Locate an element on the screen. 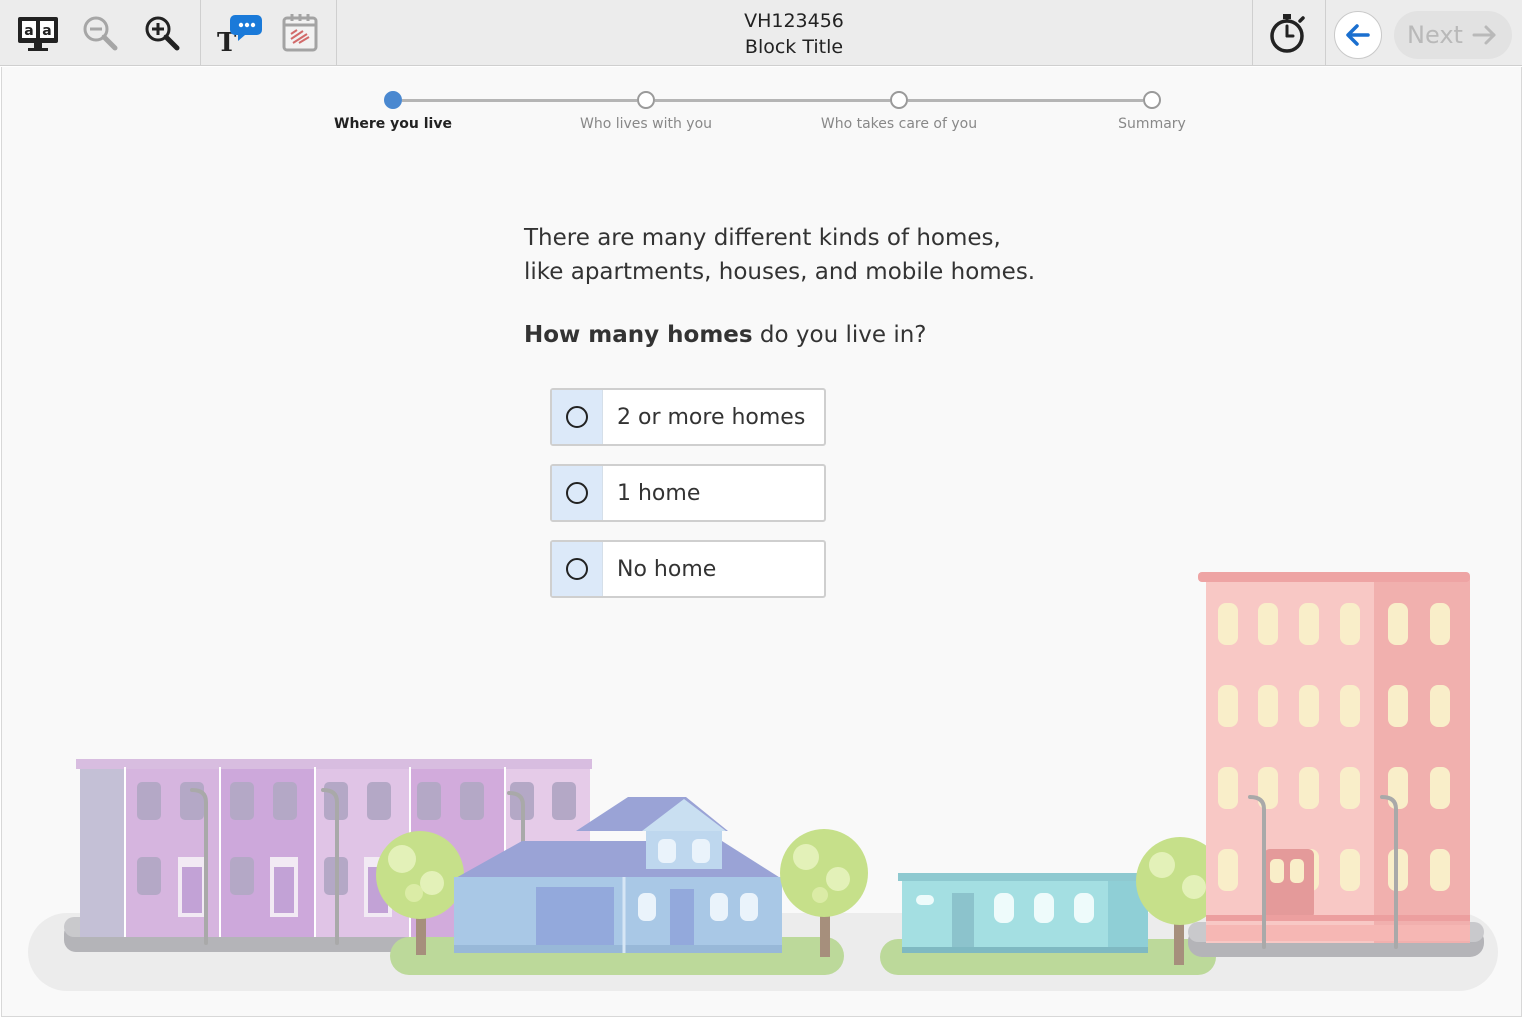  case-id: VH123456 is located at coordinates (794, 21).